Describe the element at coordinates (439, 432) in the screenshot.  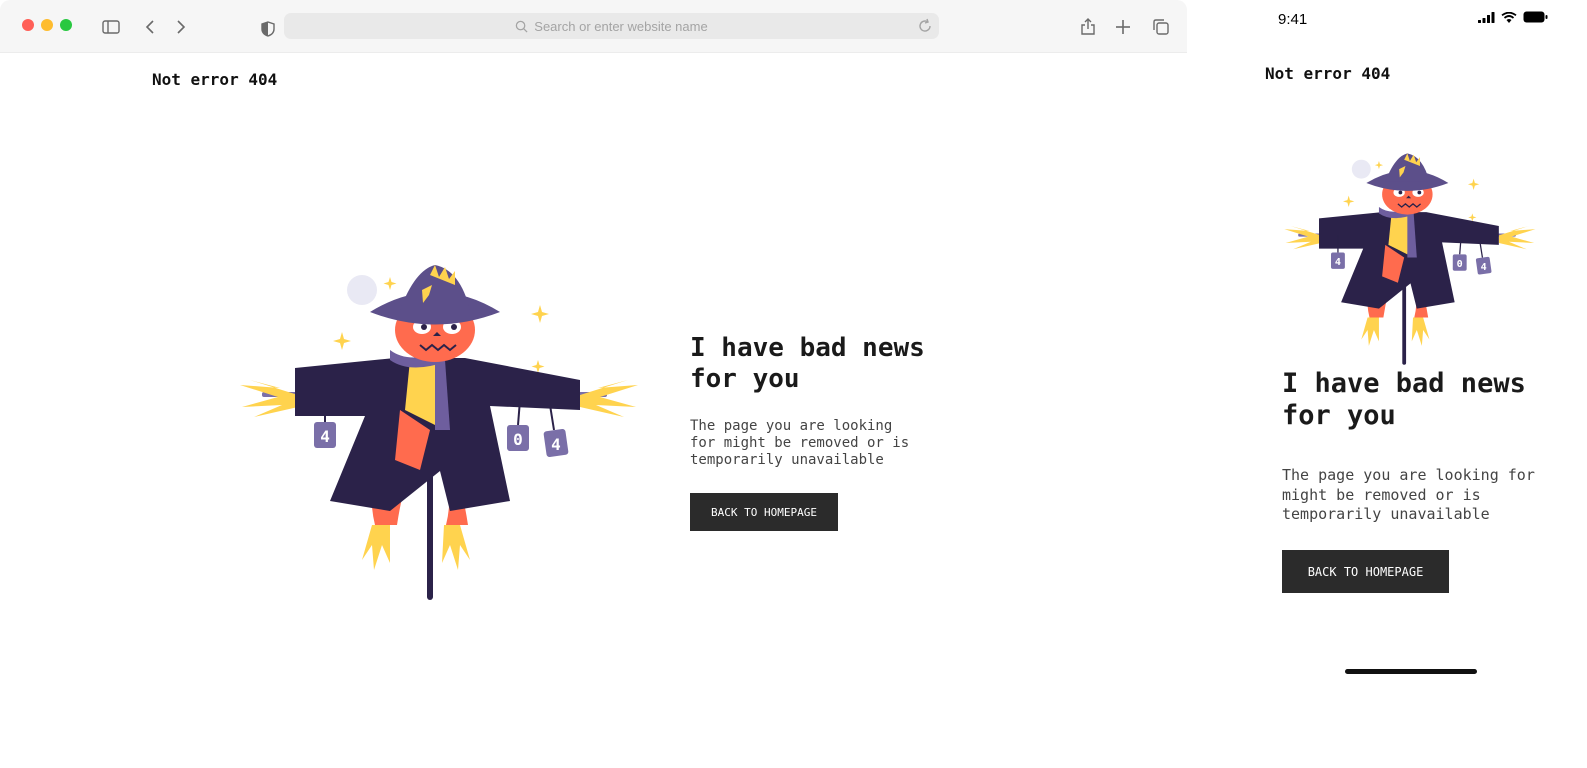
I see `scarecrow-illustration` at that location.